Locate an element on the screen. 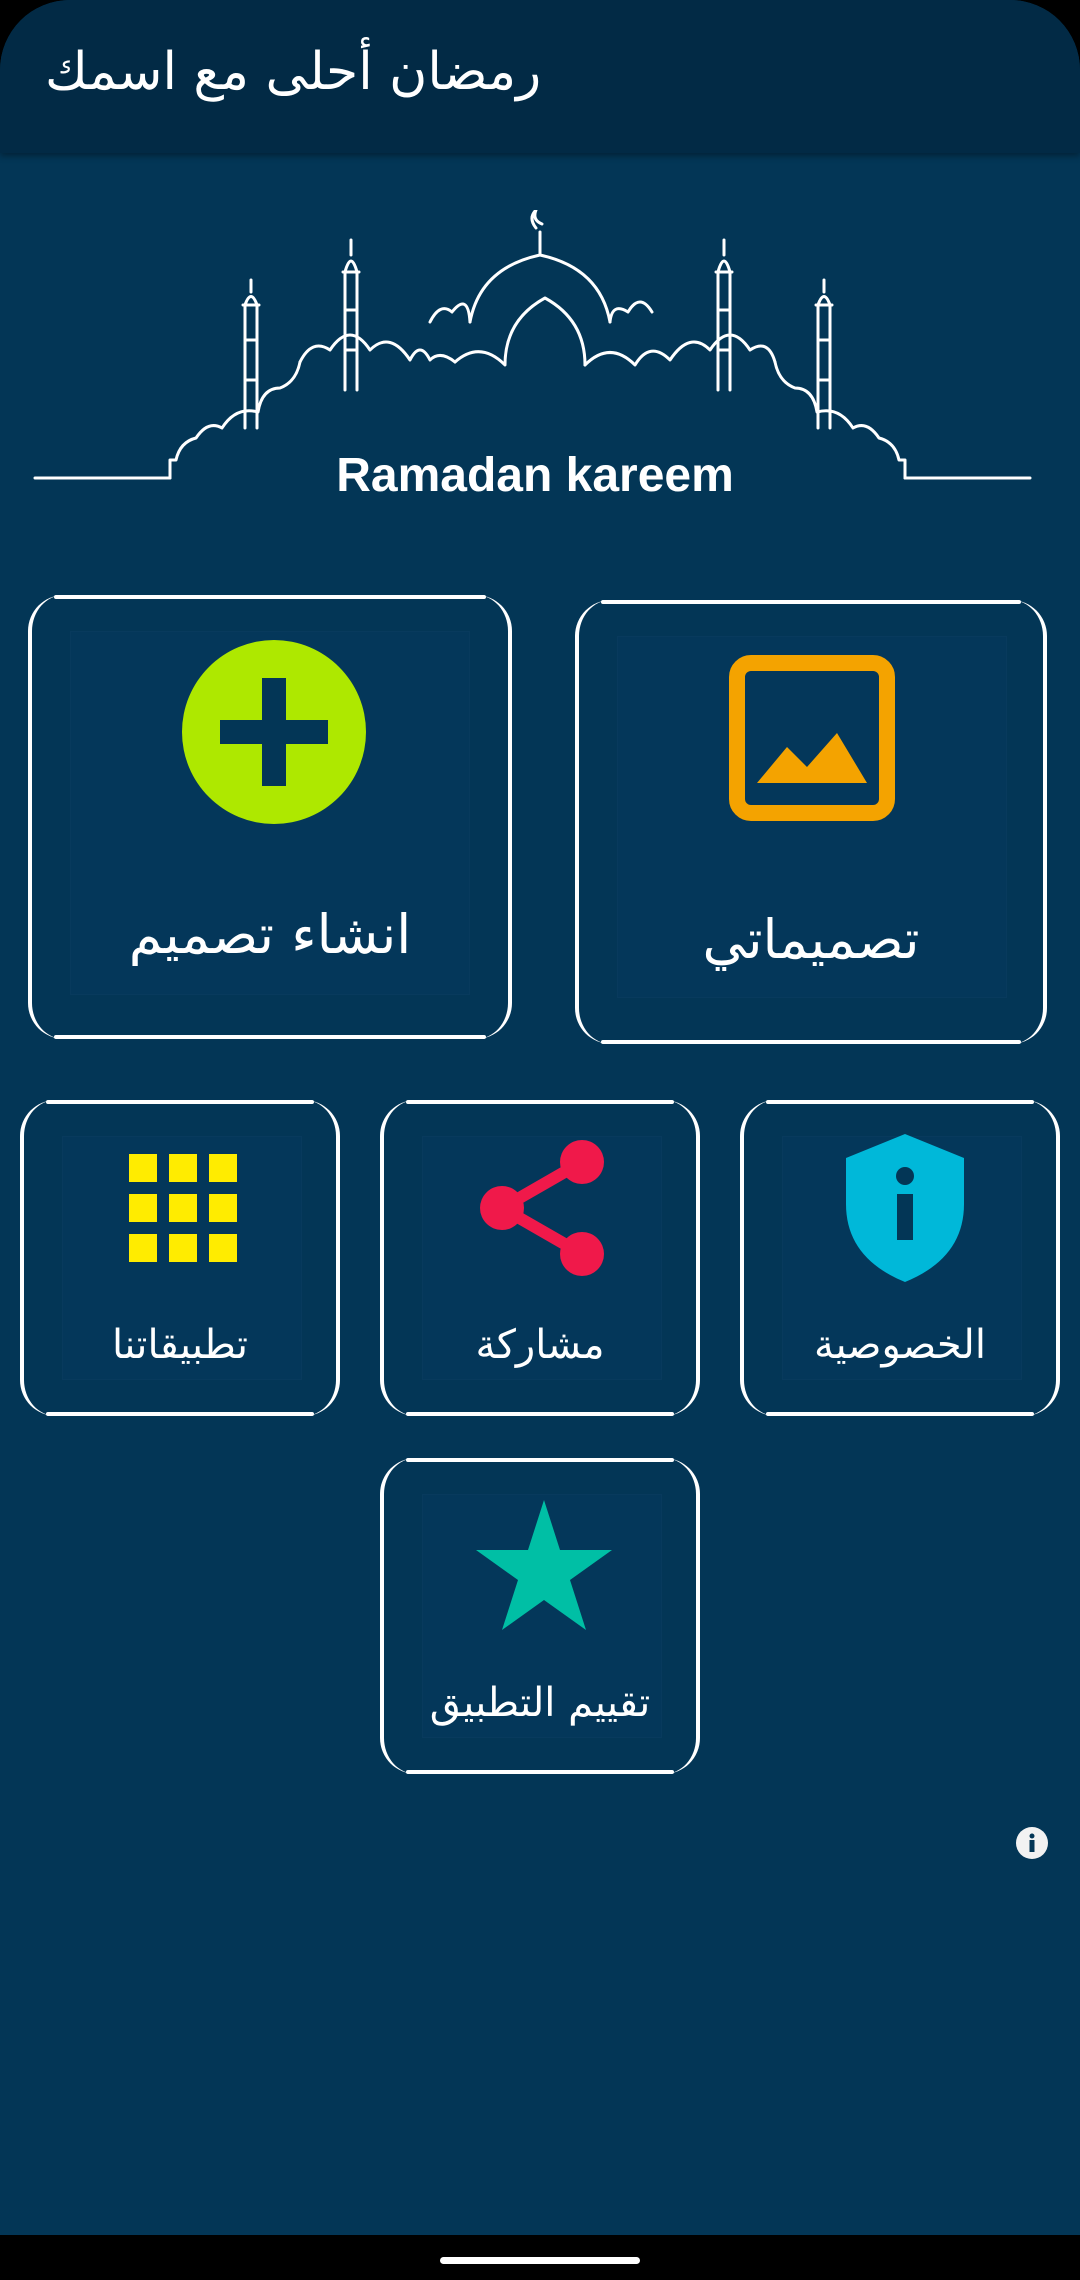 The image size is (1080, 2280). grid-icon is located at coordinates (183, 1208).